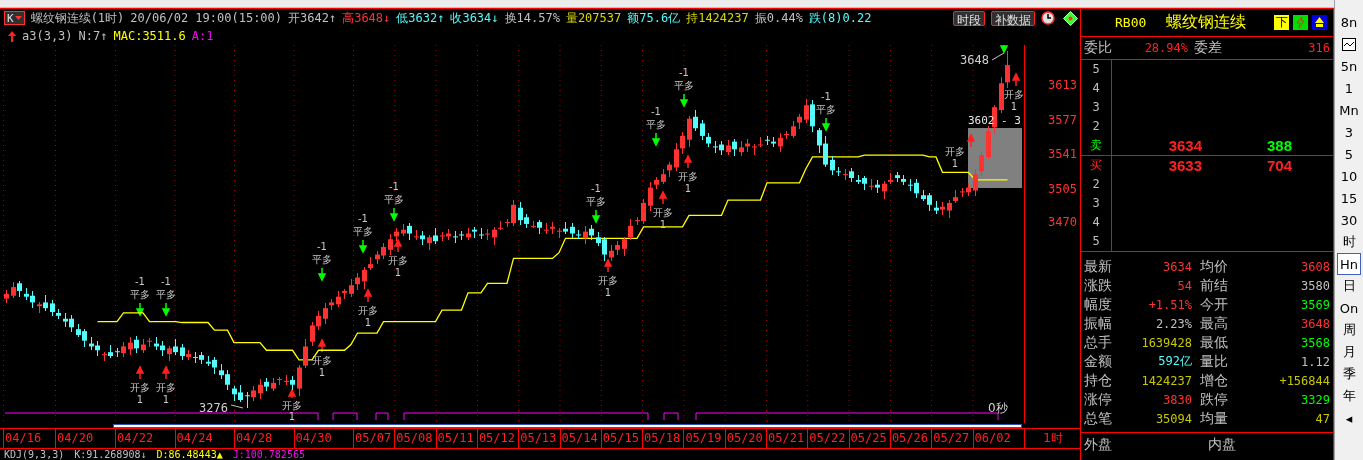  What do you see at coordinates (1096, 184) in the screenshot?
I see `order-rank: 2` at bounding box center [1096, 184].